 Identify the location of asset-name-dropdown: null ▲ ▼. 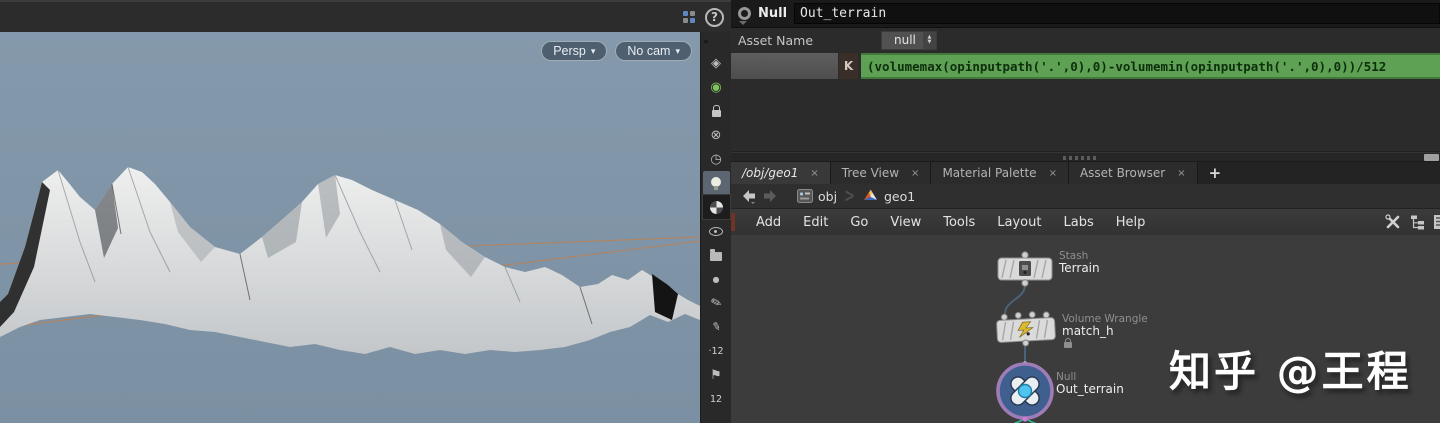
(909, 40).